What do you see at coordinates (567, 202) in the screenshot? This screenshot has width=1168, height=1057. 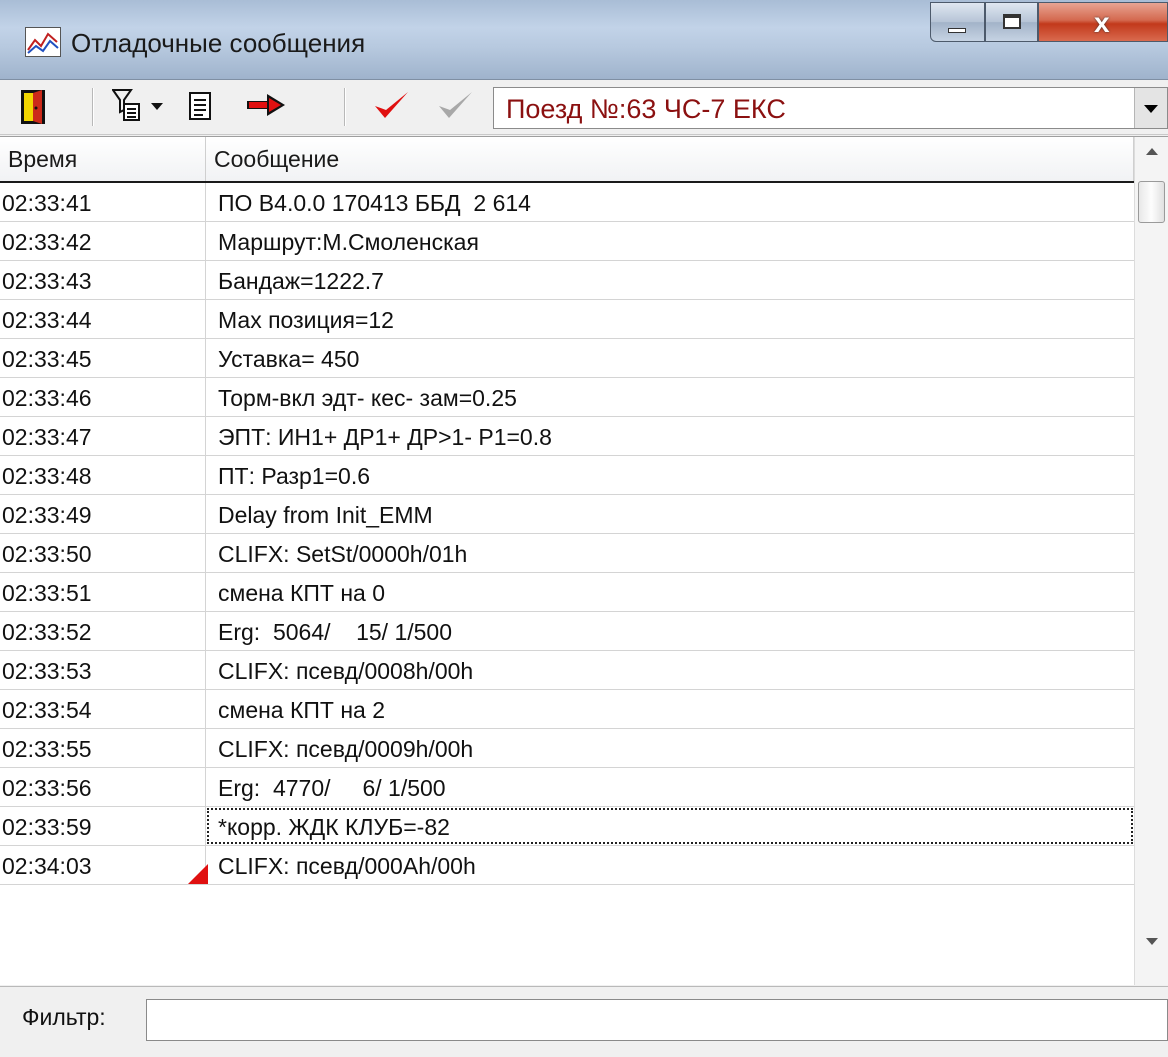 I see `table-row: 02:33:41 ПО В4.0.0 170413 ББД 2 614` at bounding box center [567, 202].